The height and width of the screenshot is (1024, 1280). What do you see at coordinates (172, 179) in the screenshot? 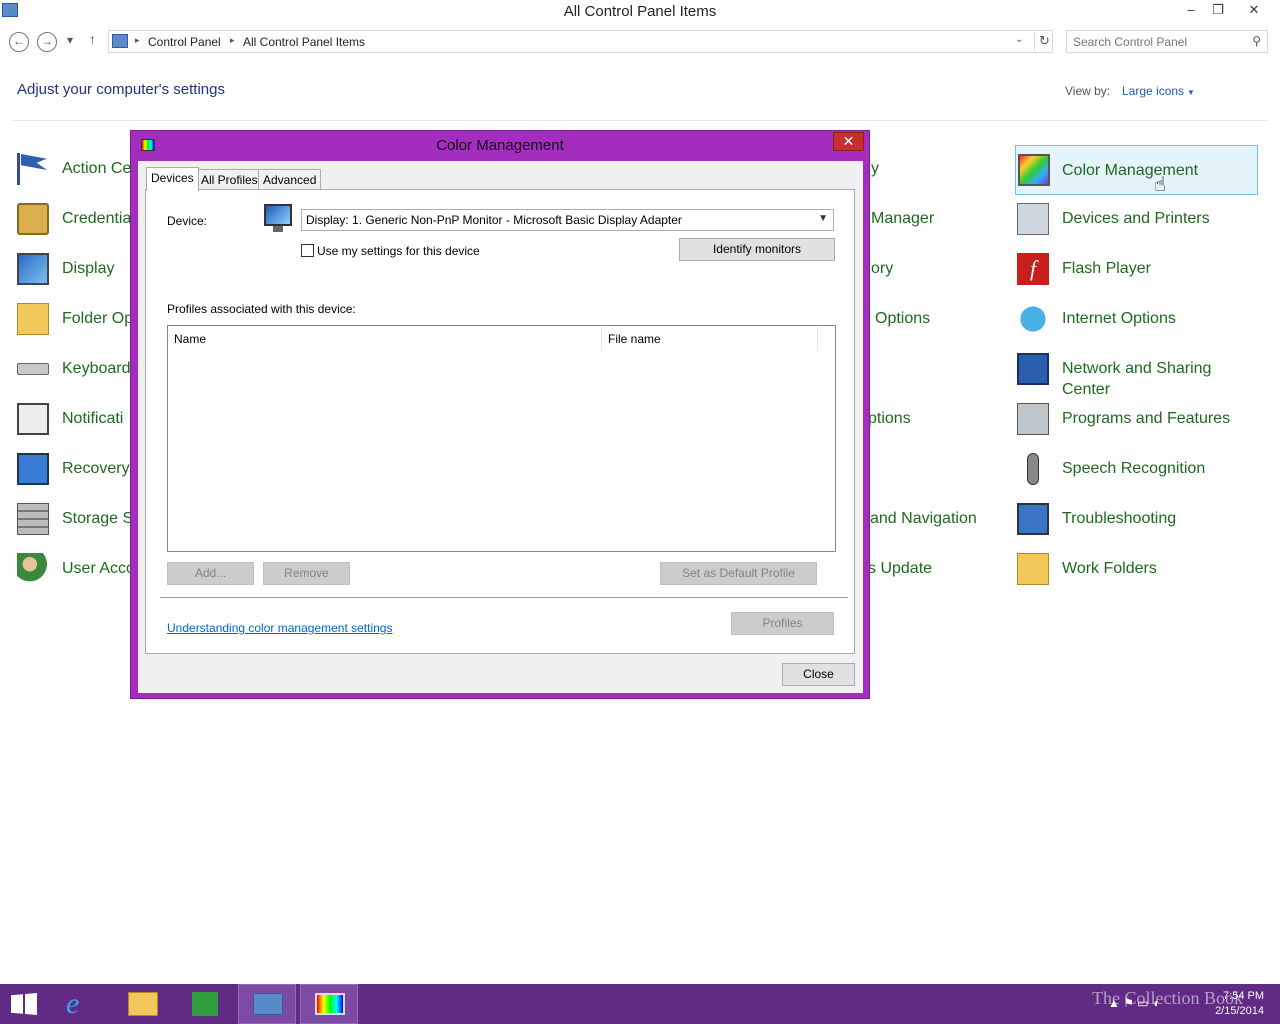
I see `tab-devices: Devices` at bounding box center [172, 179].